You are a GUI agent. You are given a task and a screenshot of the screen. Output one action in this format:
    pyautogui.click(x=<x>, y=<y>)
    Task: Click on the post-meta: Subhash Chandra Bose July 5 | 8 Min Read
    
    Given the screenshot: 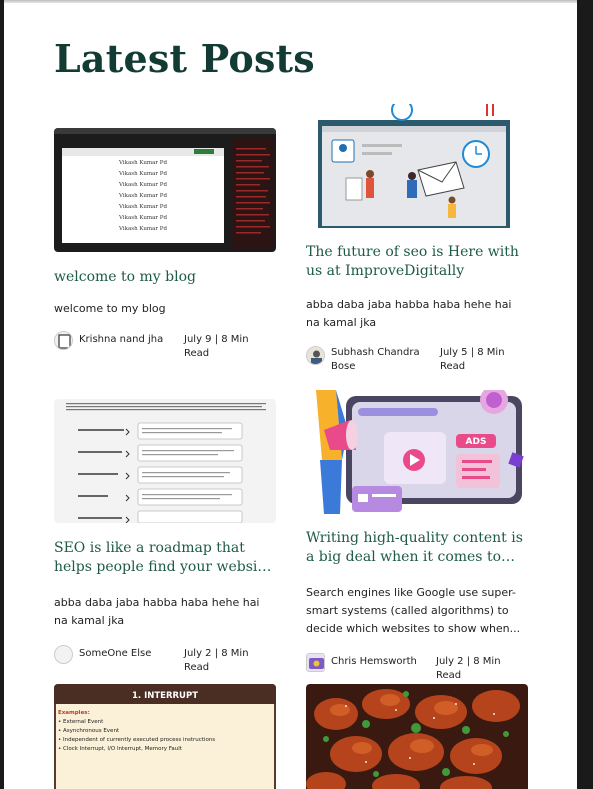 What is the action you would take?
    pyautogui.click(x=417, y=361)
    